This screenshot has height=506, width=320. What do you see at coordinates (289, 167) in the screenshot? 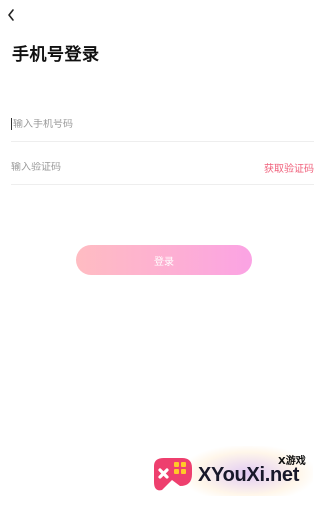
I see `get-code-button: 获取验证码` at bounding box center [289, 167].